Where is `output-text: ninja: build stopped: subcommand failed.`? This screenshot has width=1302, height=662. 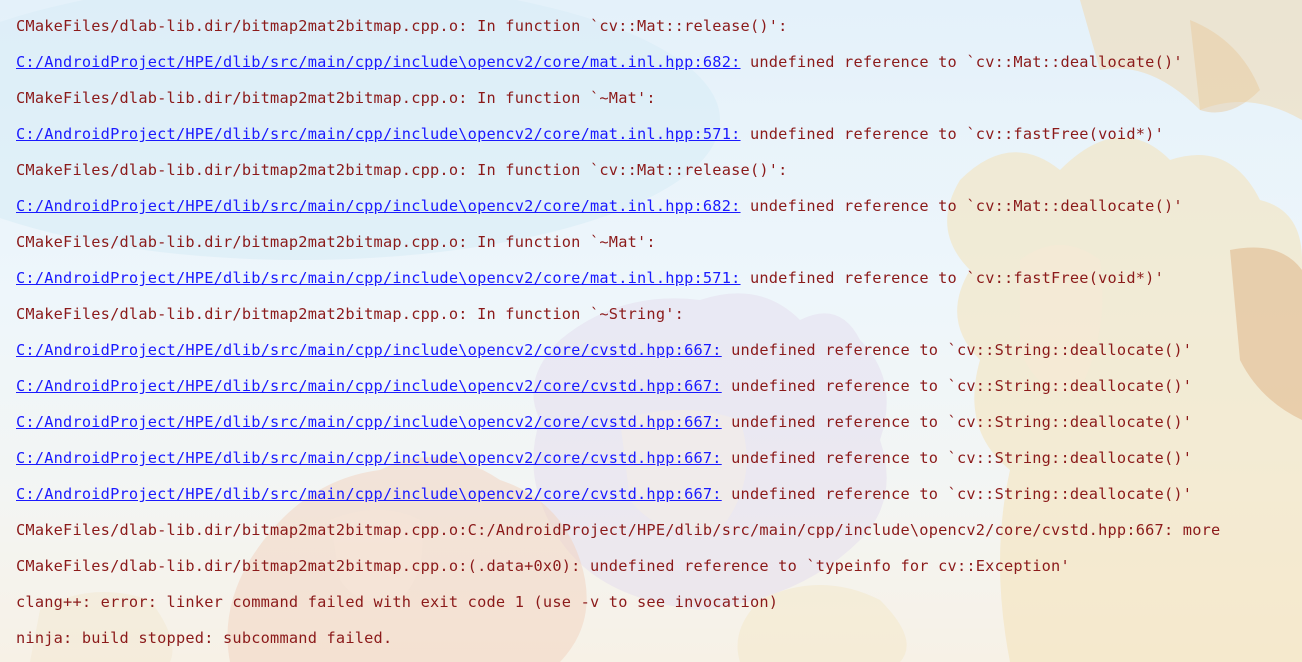
output-text: ninja: build stopped: subcommand failed. is located at coordinates (204, 638).